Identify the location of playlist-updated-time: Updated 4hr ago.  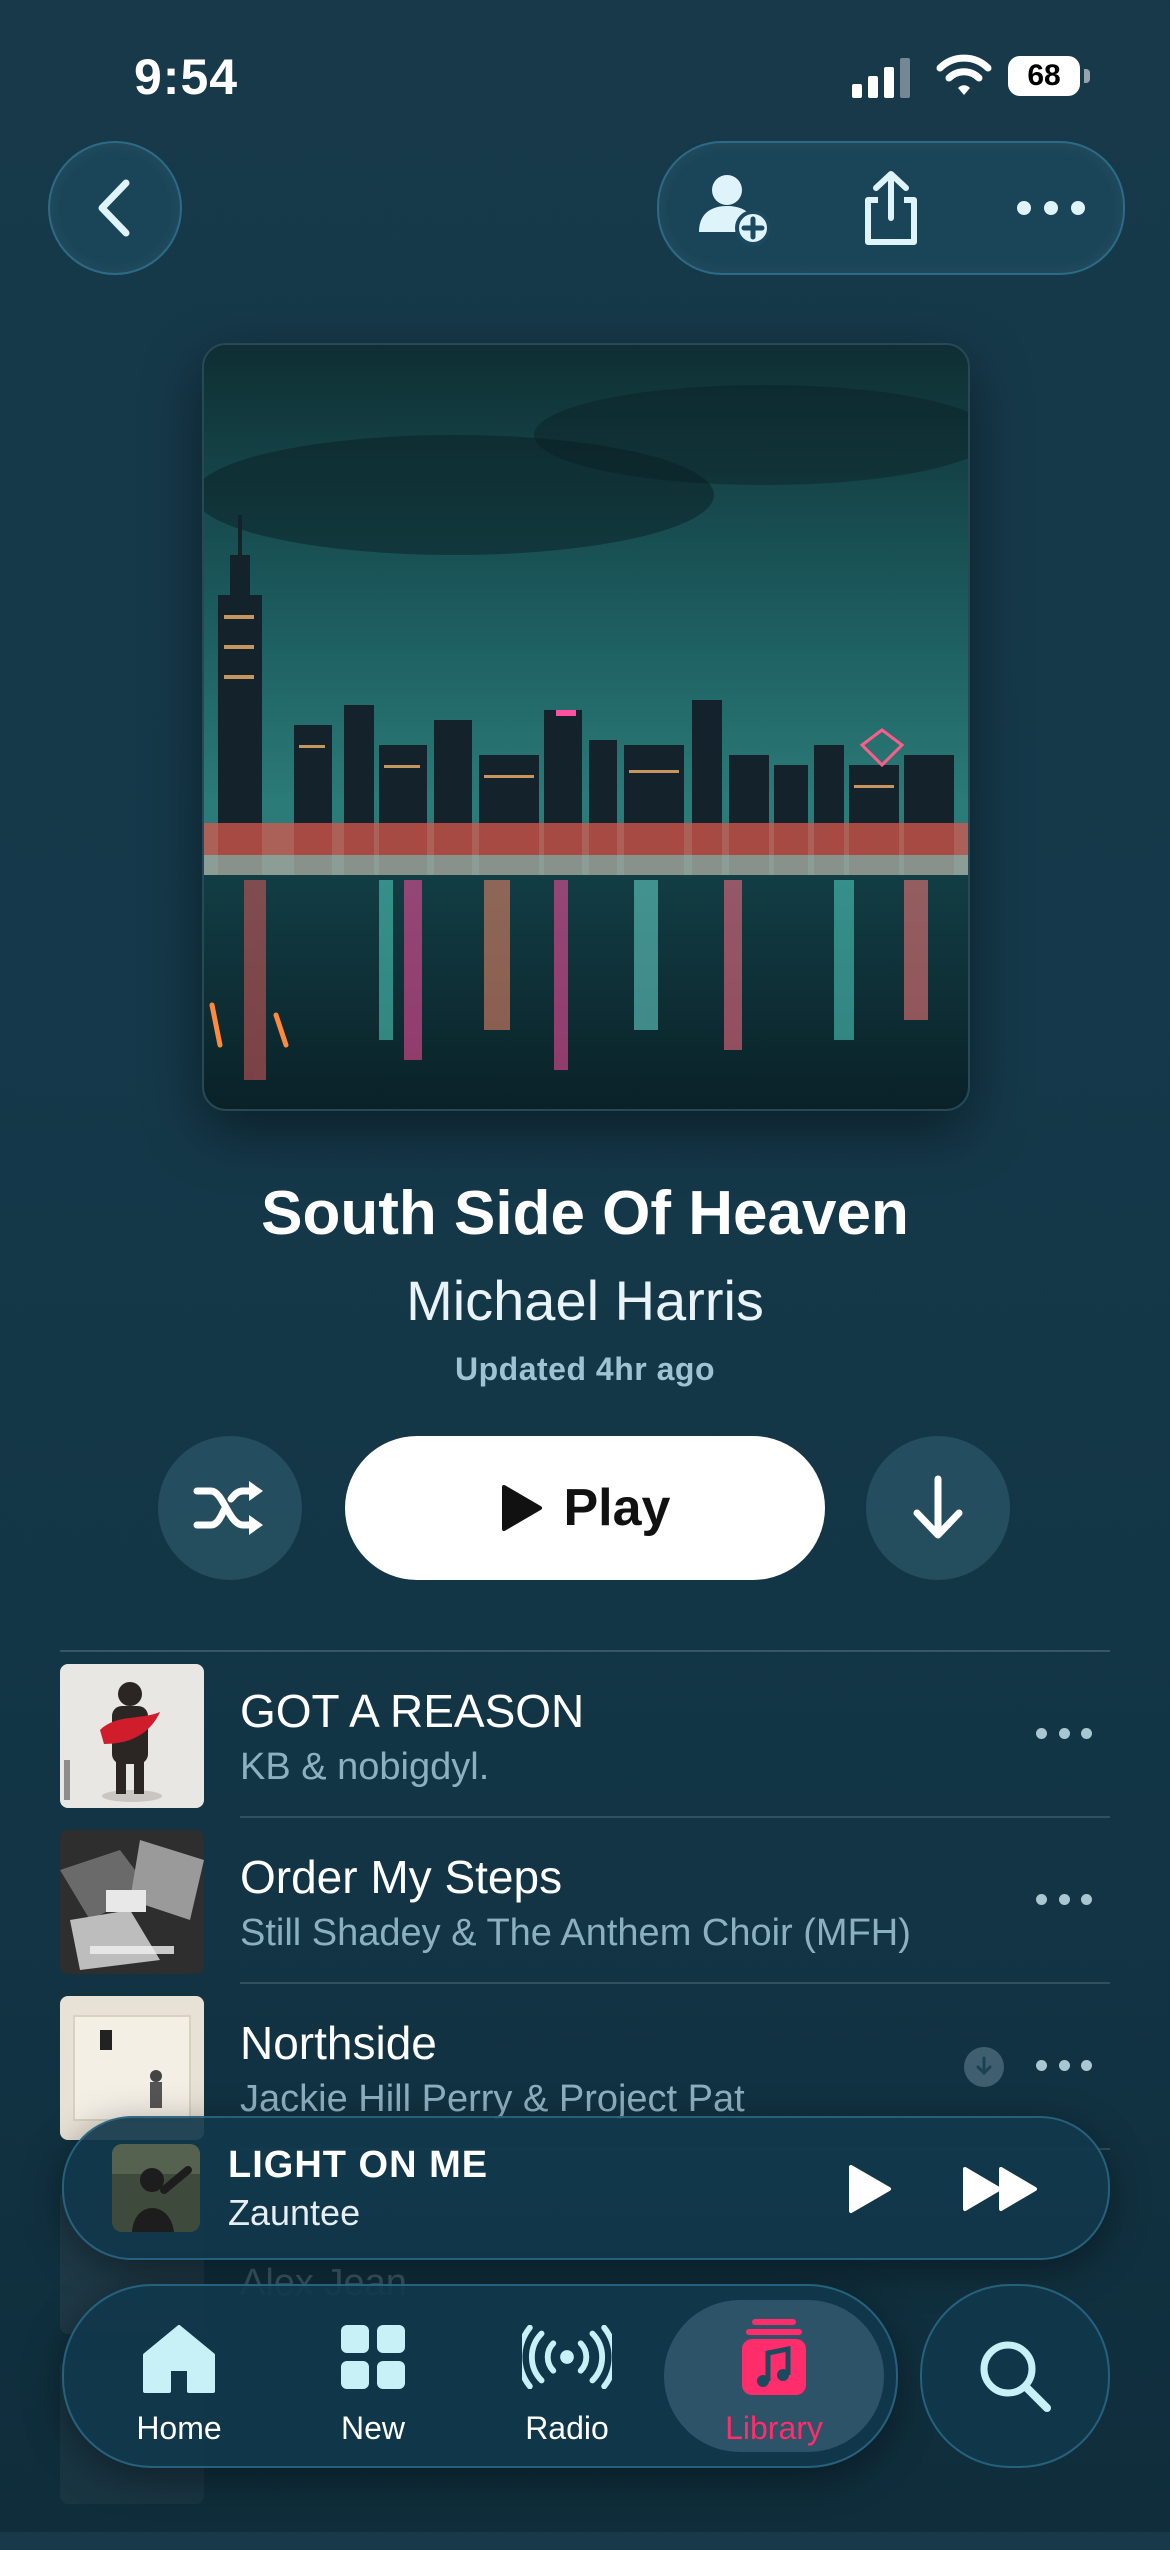
(585, 1369).